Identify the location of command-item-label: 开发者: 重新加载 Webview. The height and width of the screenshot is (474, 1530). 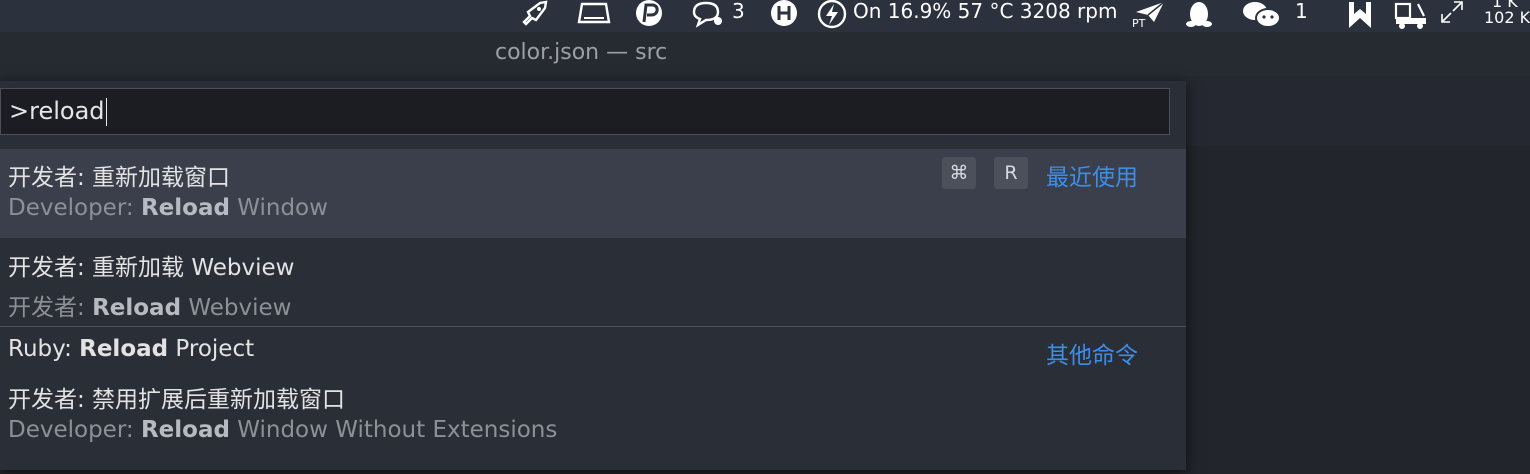
(151, 268).